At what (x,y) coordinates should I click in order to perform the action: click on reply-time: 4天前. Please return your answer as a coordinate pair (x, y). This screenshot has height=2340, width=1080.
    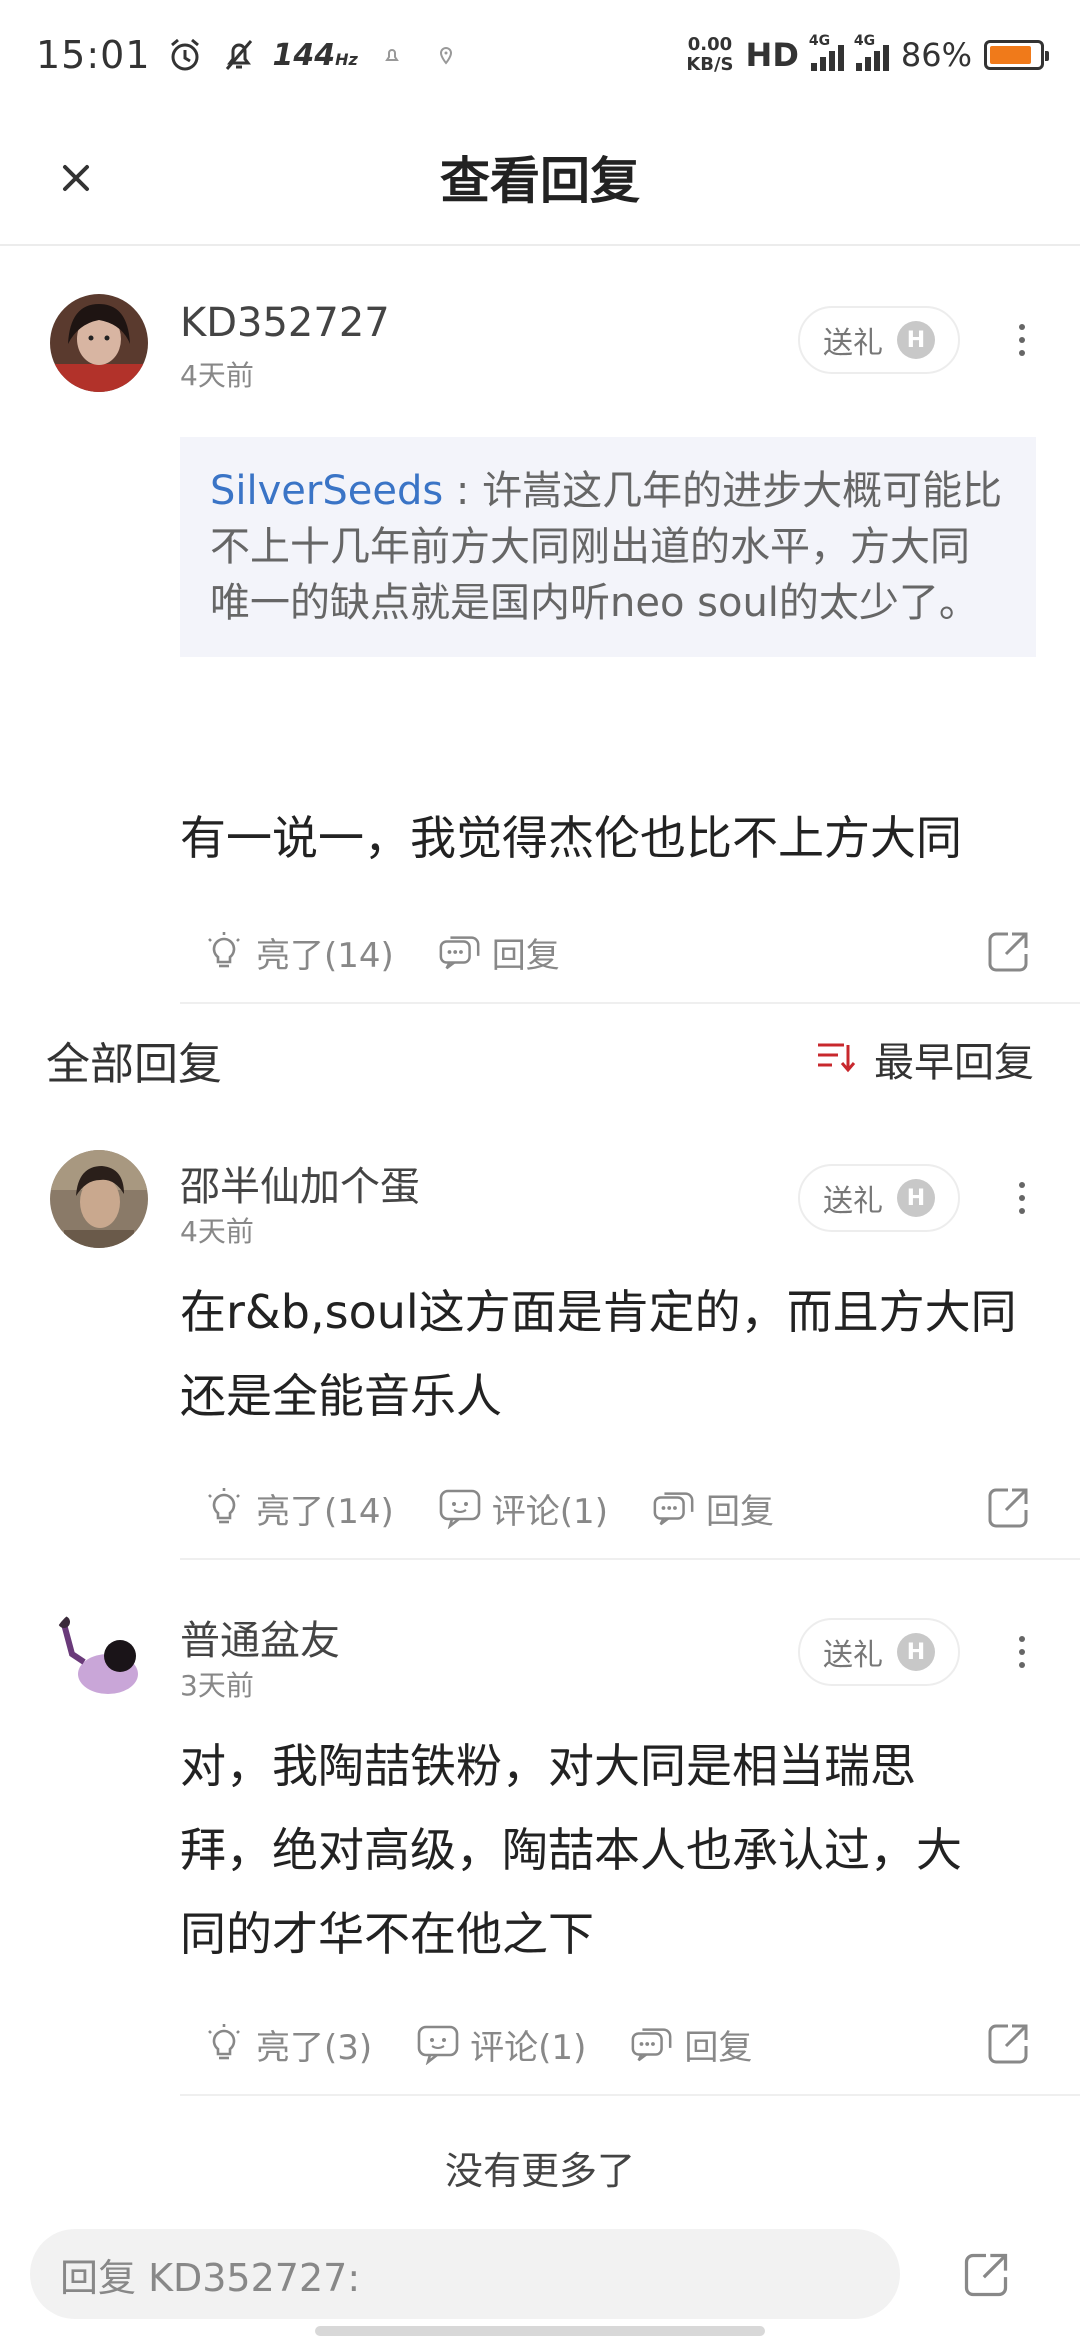
    Looking at the image, I should click on (217, 1231).